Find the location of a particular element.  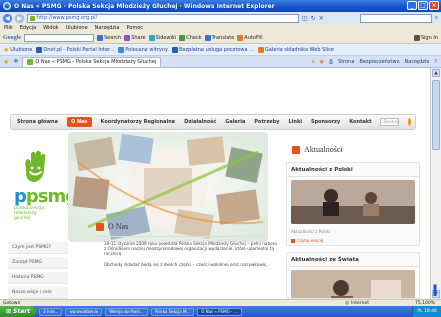

nav-needs: Potrzeby is located at coordinates (266, 122).